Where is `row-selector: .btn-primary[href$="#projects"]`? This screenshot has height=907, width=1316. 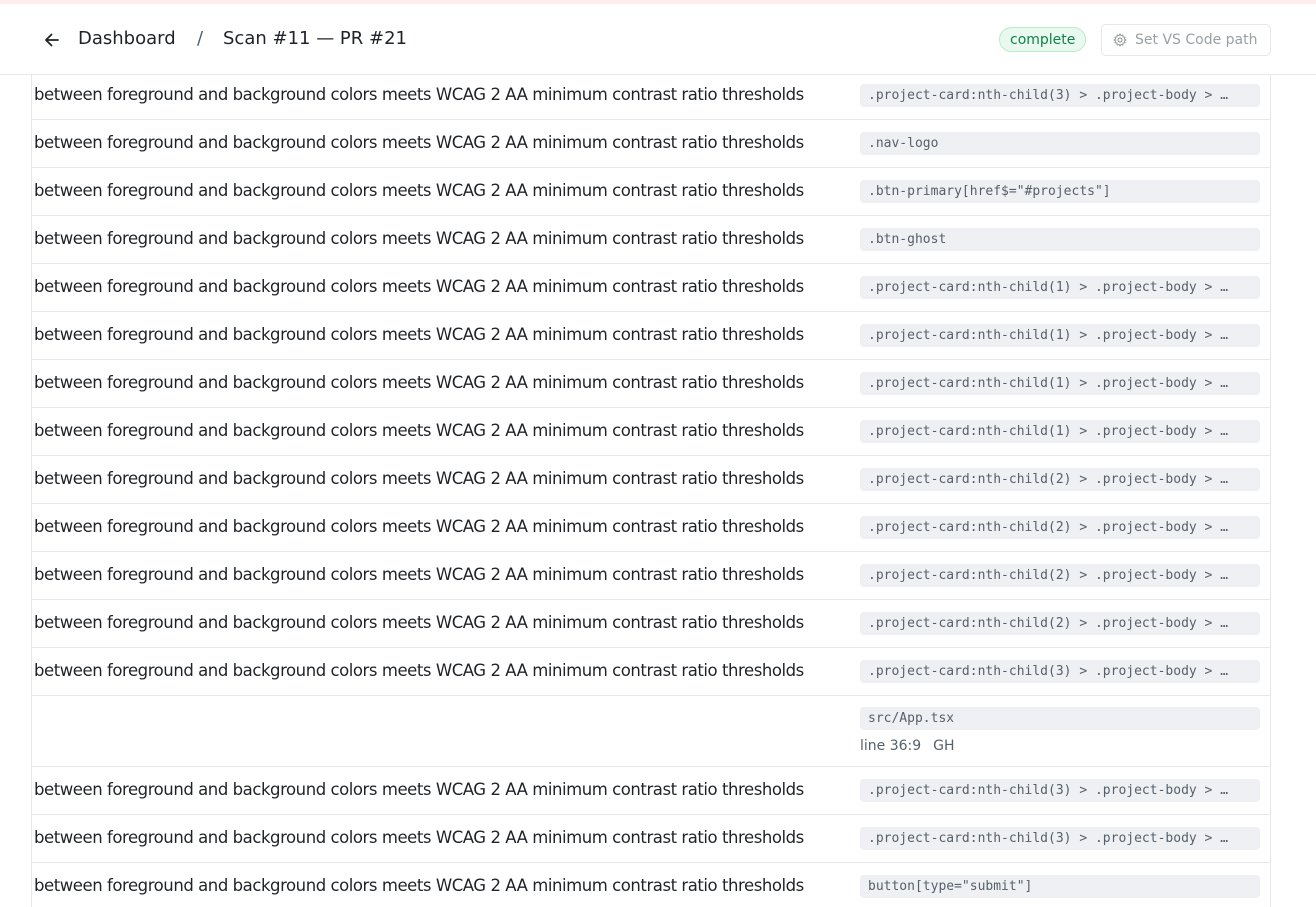 row-selector: .btn-primary[href$="#projects"] is located at coordinates (1060, 191).